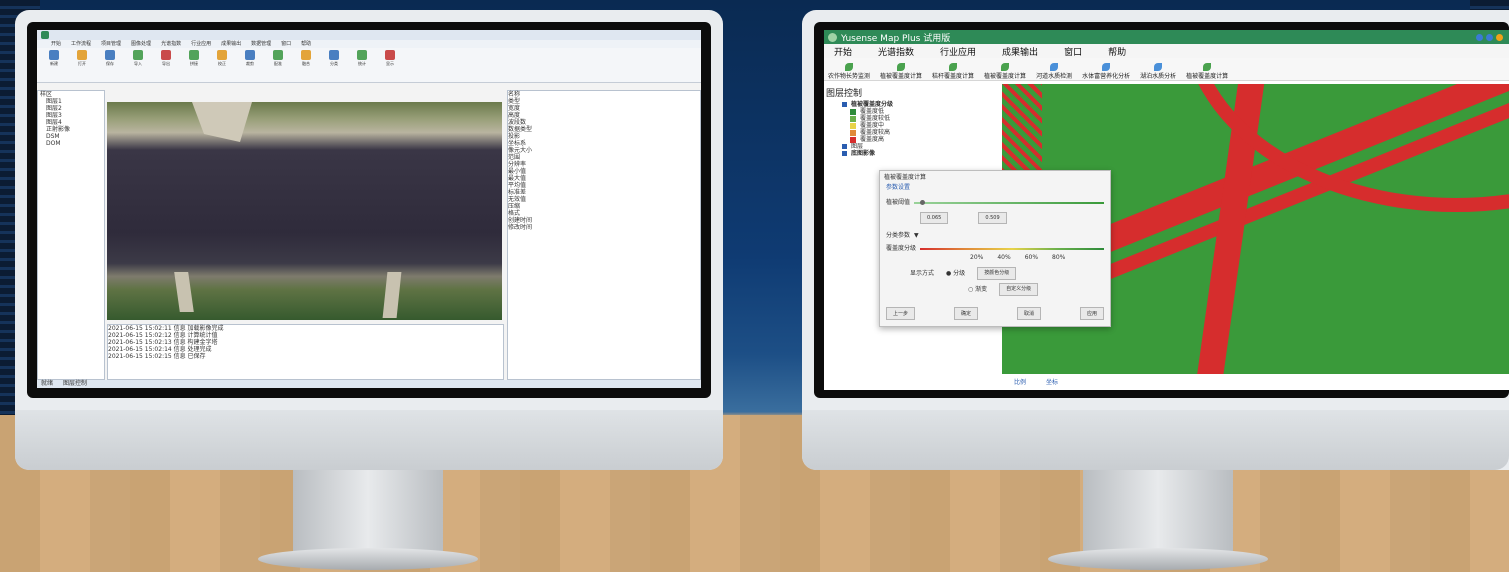 The image size is (1509, 572). Describe the element at coordinates (1166, 382) in the screenshot. I see `right-statusbar: 比例 坐标` at that location.